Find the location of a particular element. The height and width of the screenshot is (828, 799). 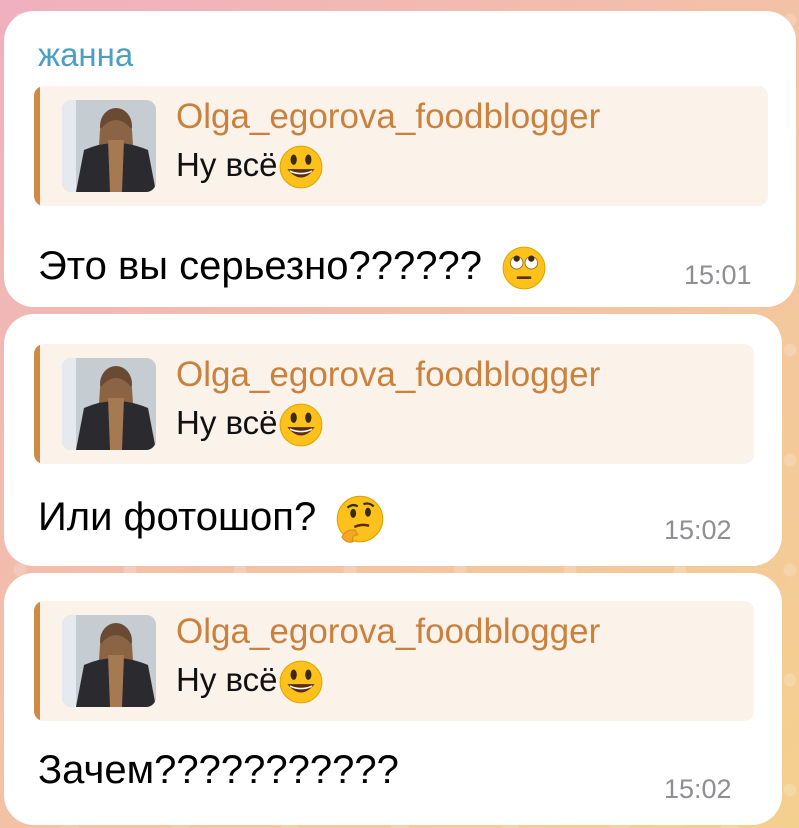

message-text: Зачем??????????? is located at coordinates (218, 770).